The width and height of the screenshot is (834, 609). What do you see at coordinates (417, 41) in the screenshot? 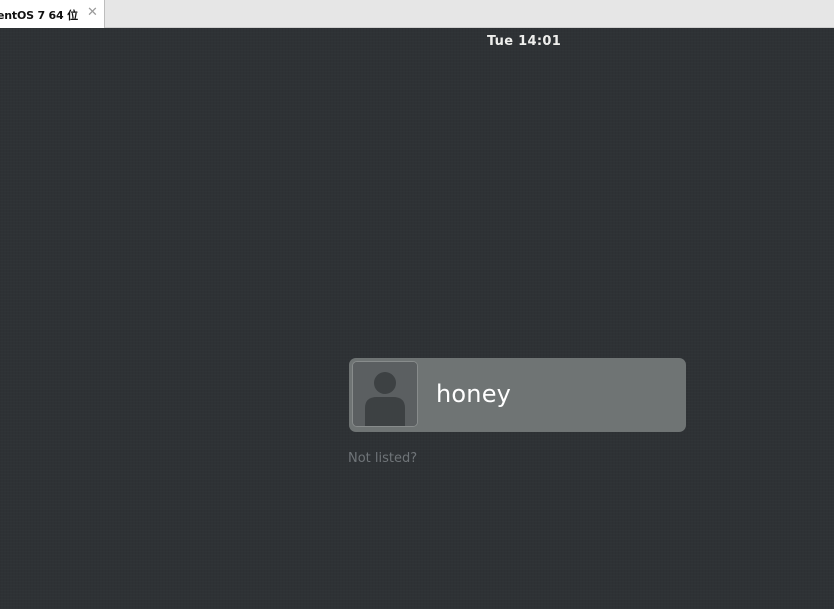
I see `clock: Tue 14:01` at bounding box center [417, 41].